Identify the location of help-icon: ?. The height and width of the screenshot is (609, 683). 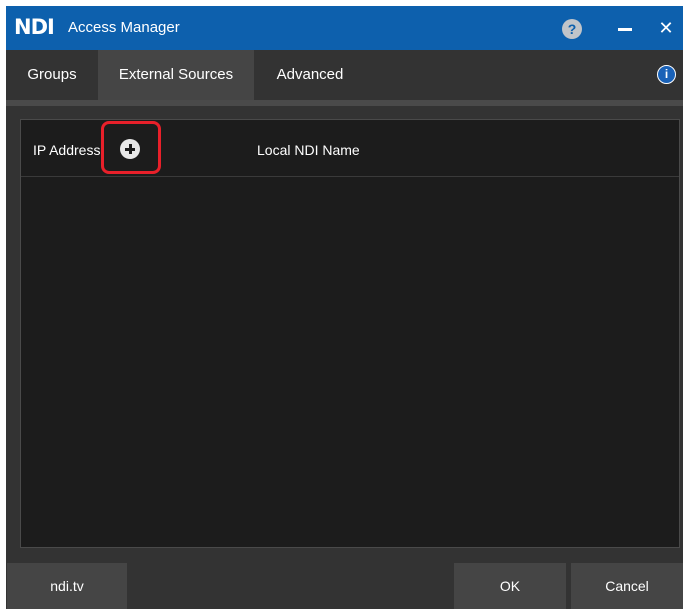
(572, 29).